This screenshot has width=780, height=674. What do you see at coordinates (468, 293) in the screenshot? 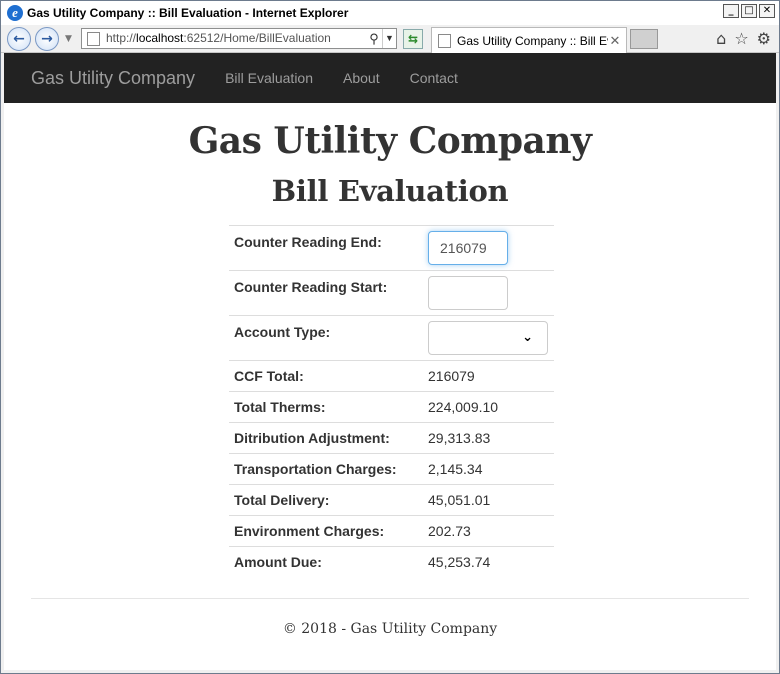
I see `counter-start-input` at bounding box center [468, 293].